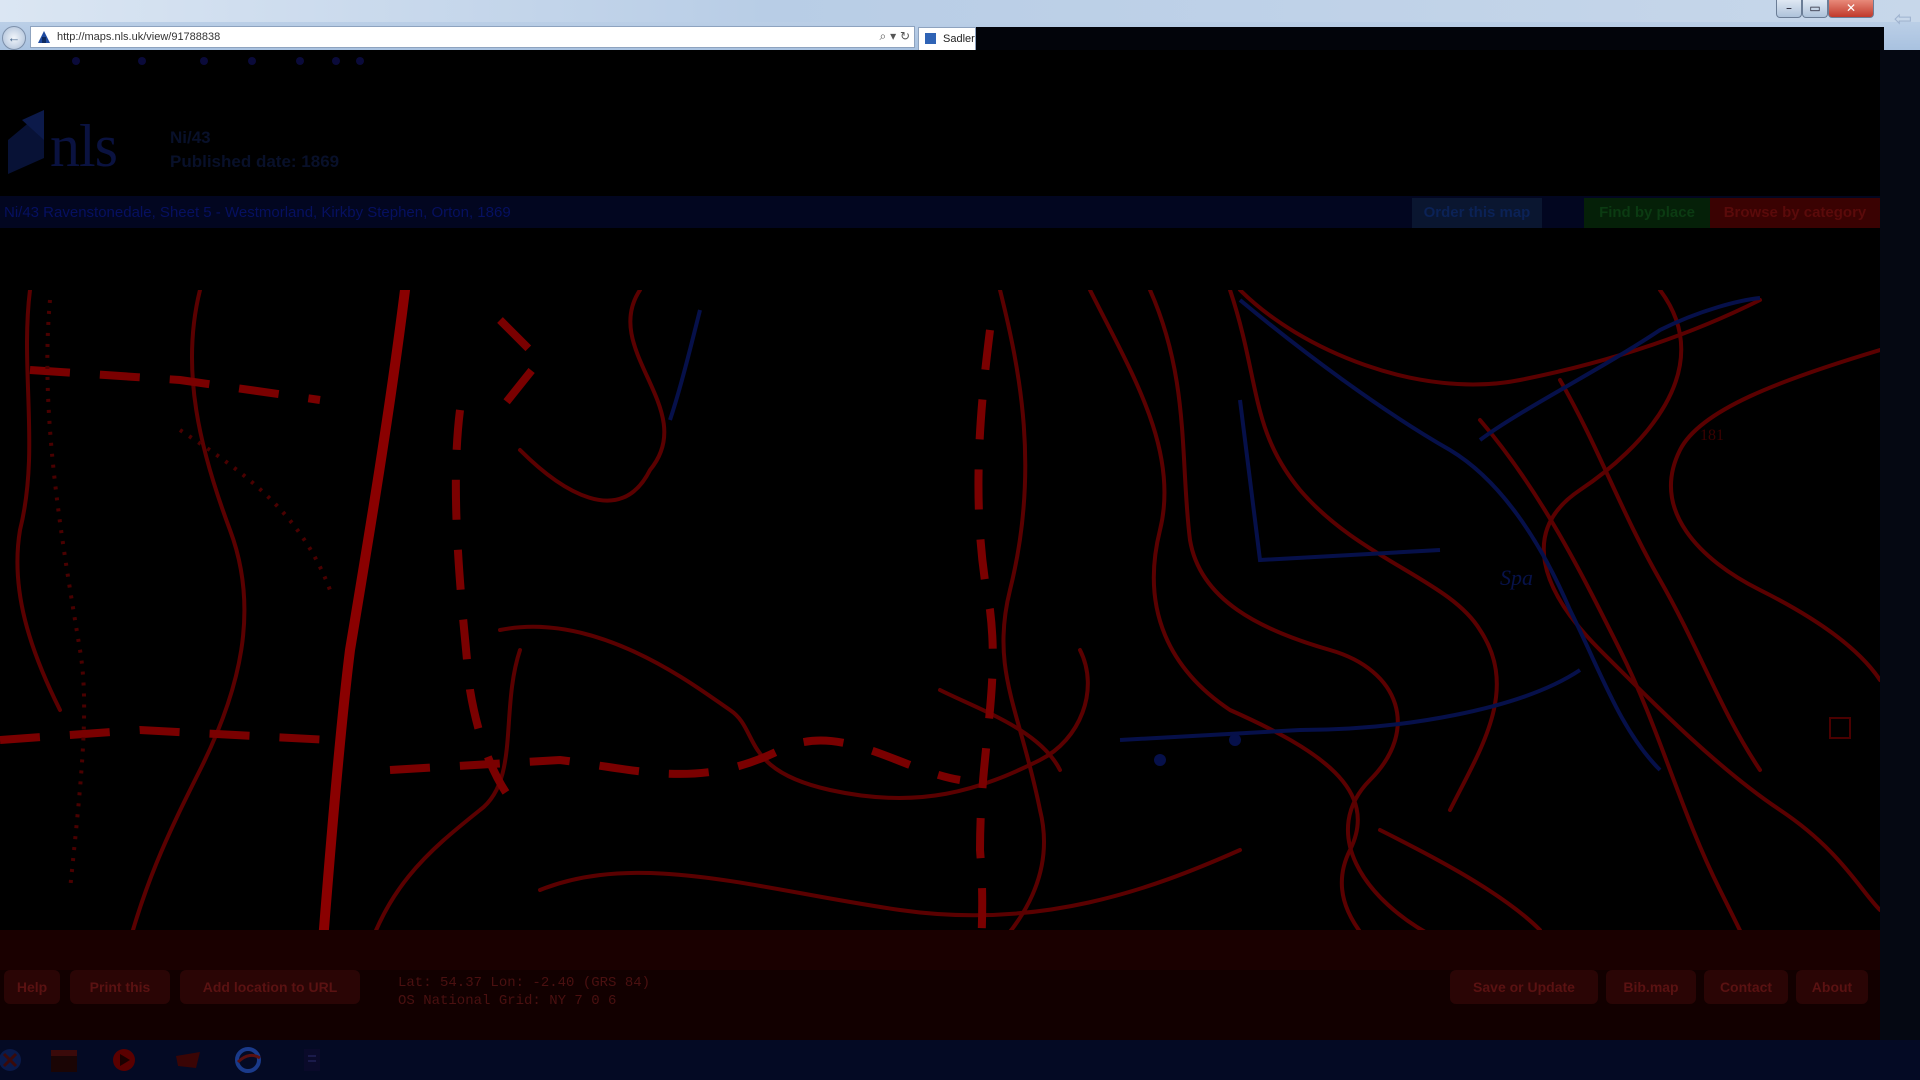 This screenshot has height=1080, width=1920. What do you see at coordinates (1647, 213) in the screenshot?
I see `find-by-place-button: Find by place` at bounding box center [1647, 213].